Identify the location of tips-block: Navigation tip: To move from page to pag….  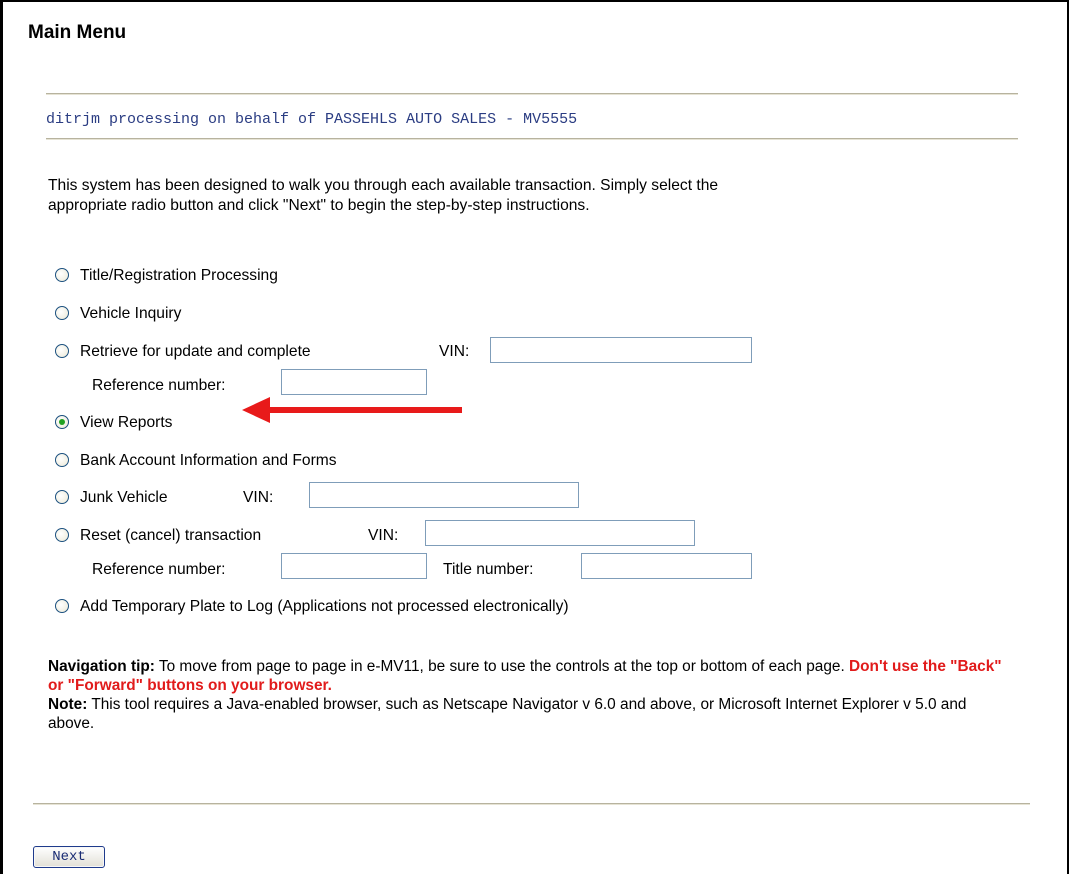
(528, 695).